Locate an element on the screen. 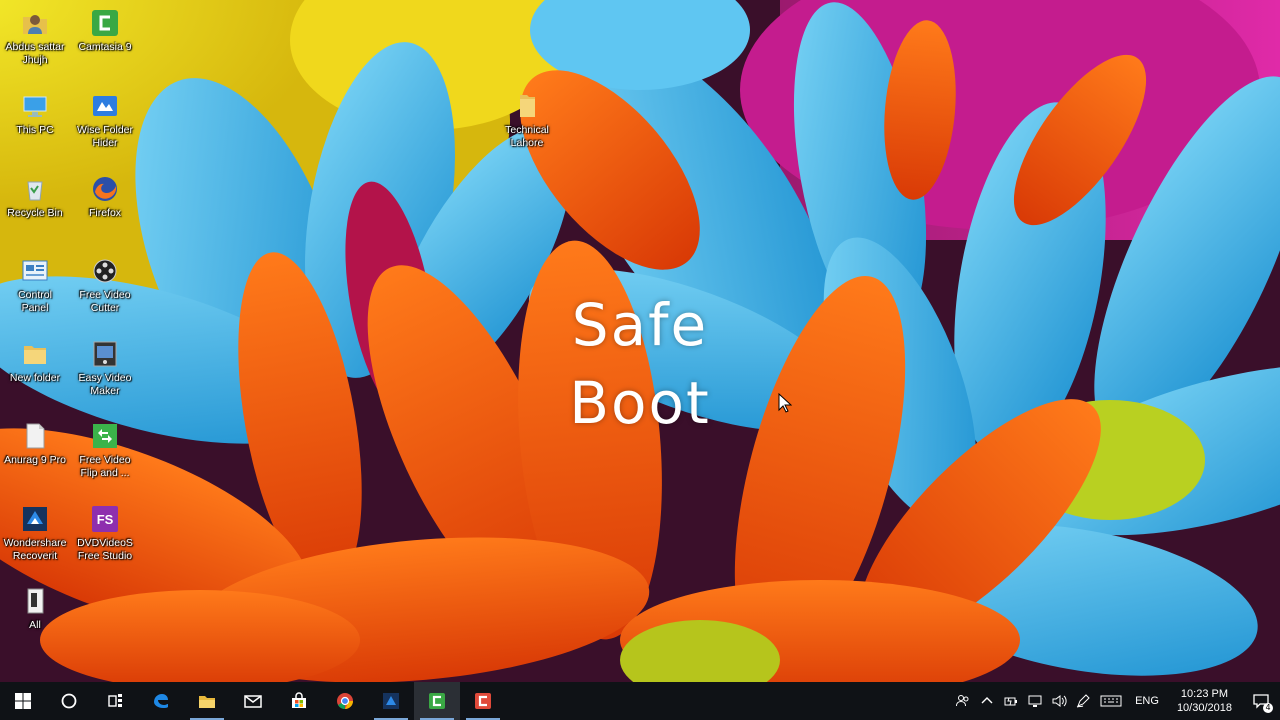 The height and width of the screenshot is (720, 1280). firefox-icon is located at coordinates (105, 189).